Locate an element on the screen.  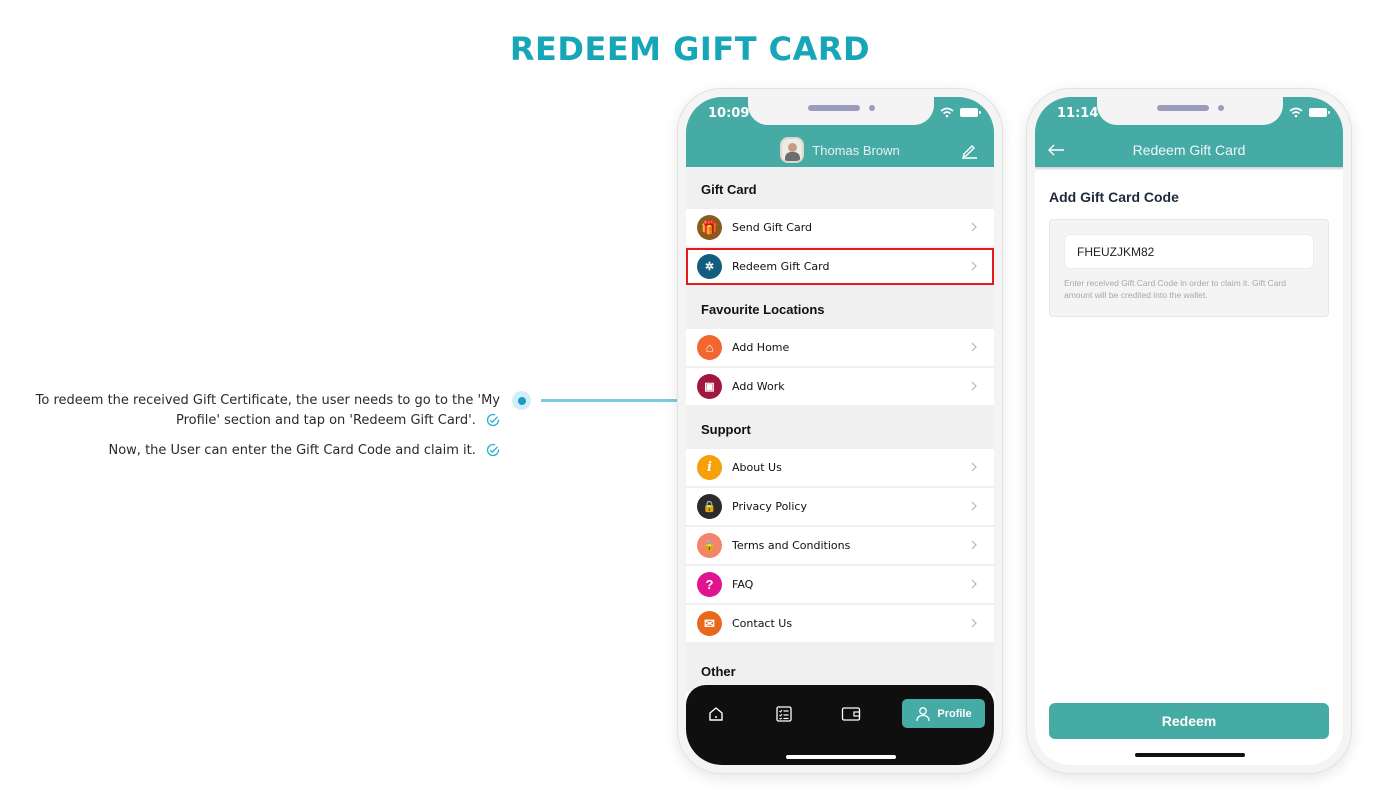
wallet-icon is located at coordinates (851, 714).